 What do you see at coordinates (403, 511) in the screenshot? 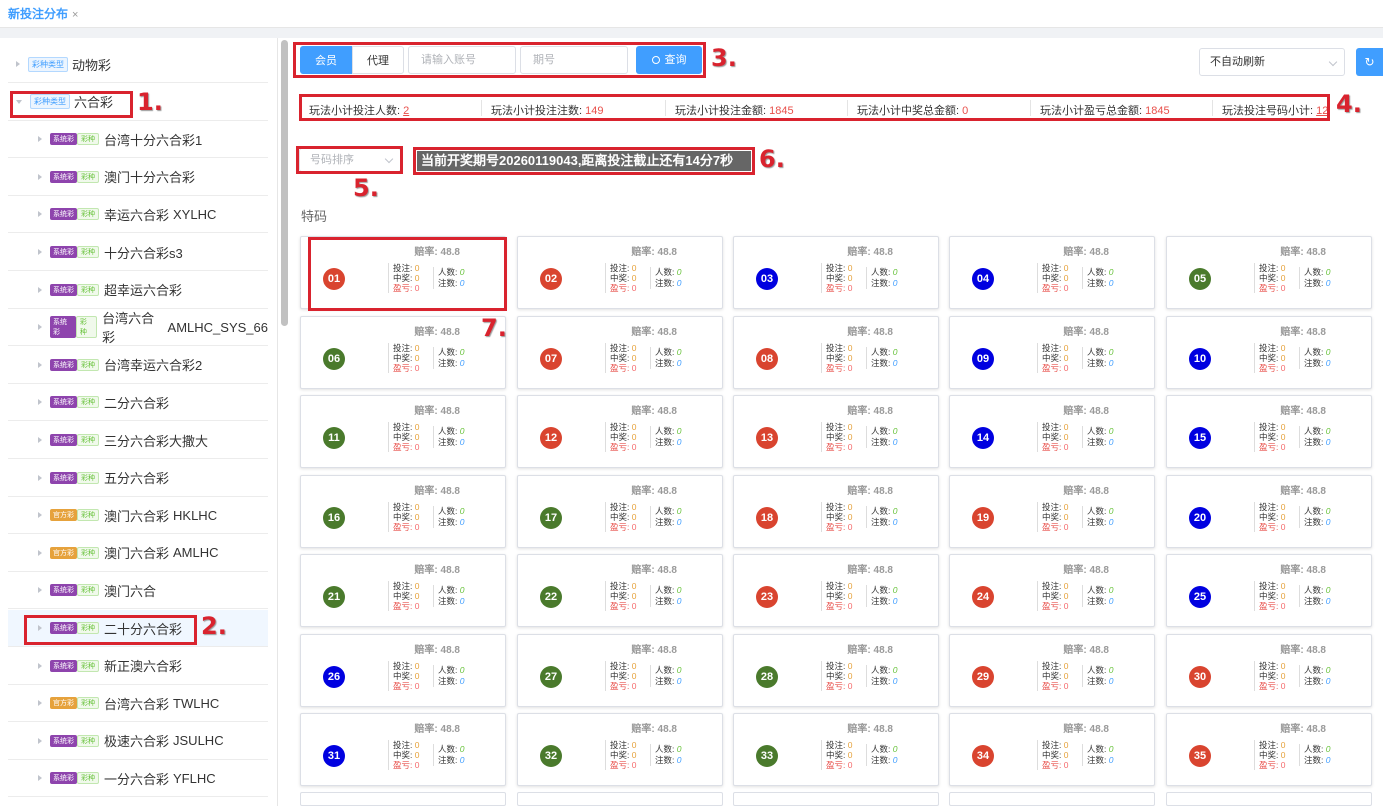
I see `number-card: 赔率: 48.8 16 投注: 0 中奖: 0 盈亏: 0 人数: 0 注数: 0` at bounding box center [403, 511].